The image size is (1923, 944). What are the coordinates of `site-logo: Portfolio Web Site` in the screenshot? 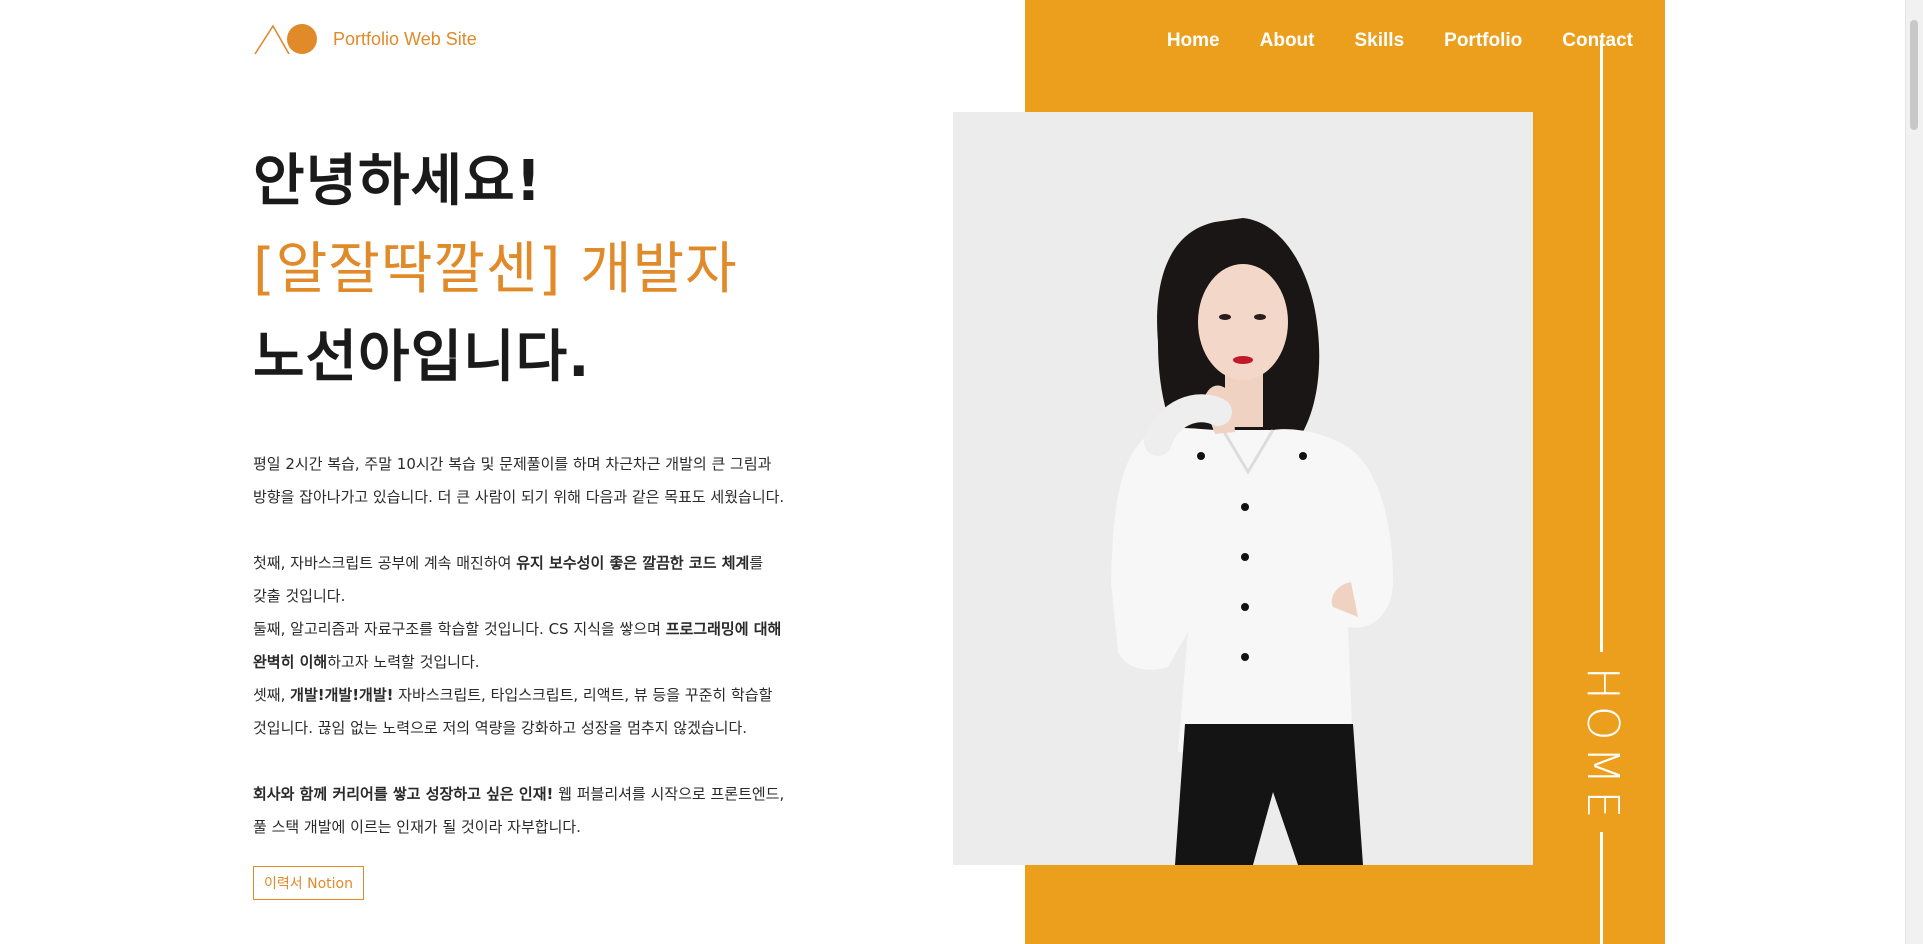 It's located at (365, 39).